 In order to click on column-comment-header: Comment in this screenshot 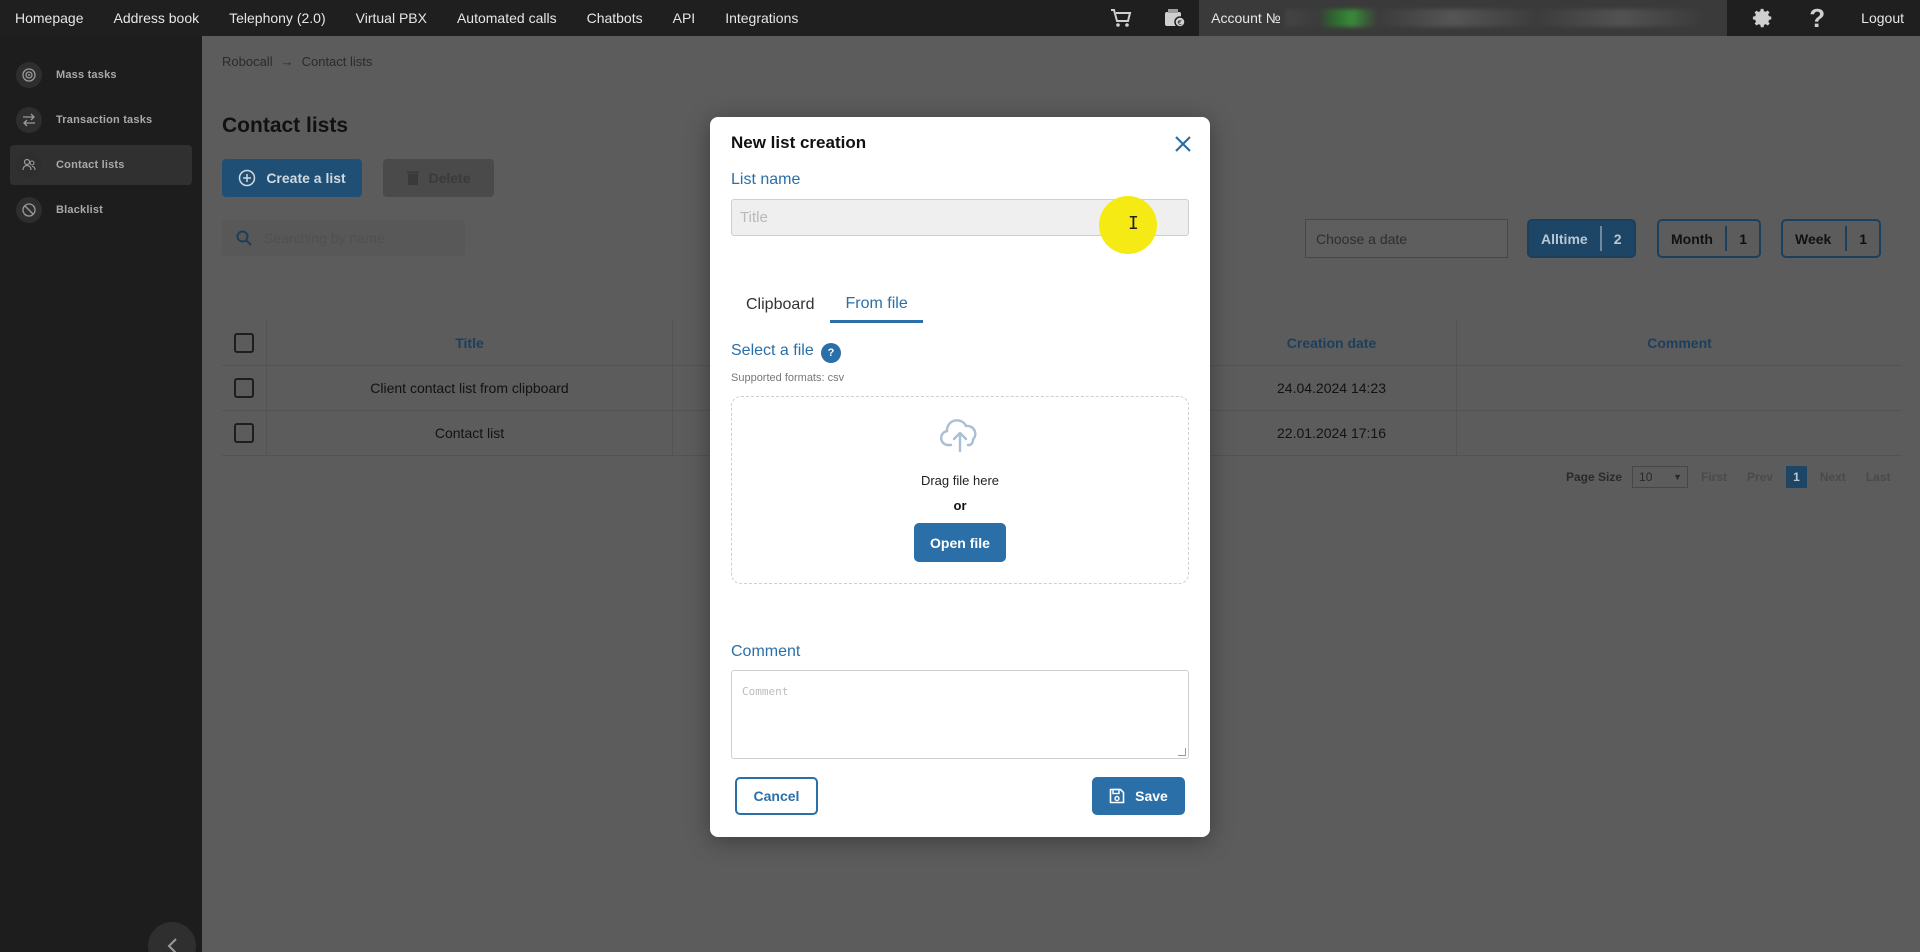, I will do `click(1679, 342)`.